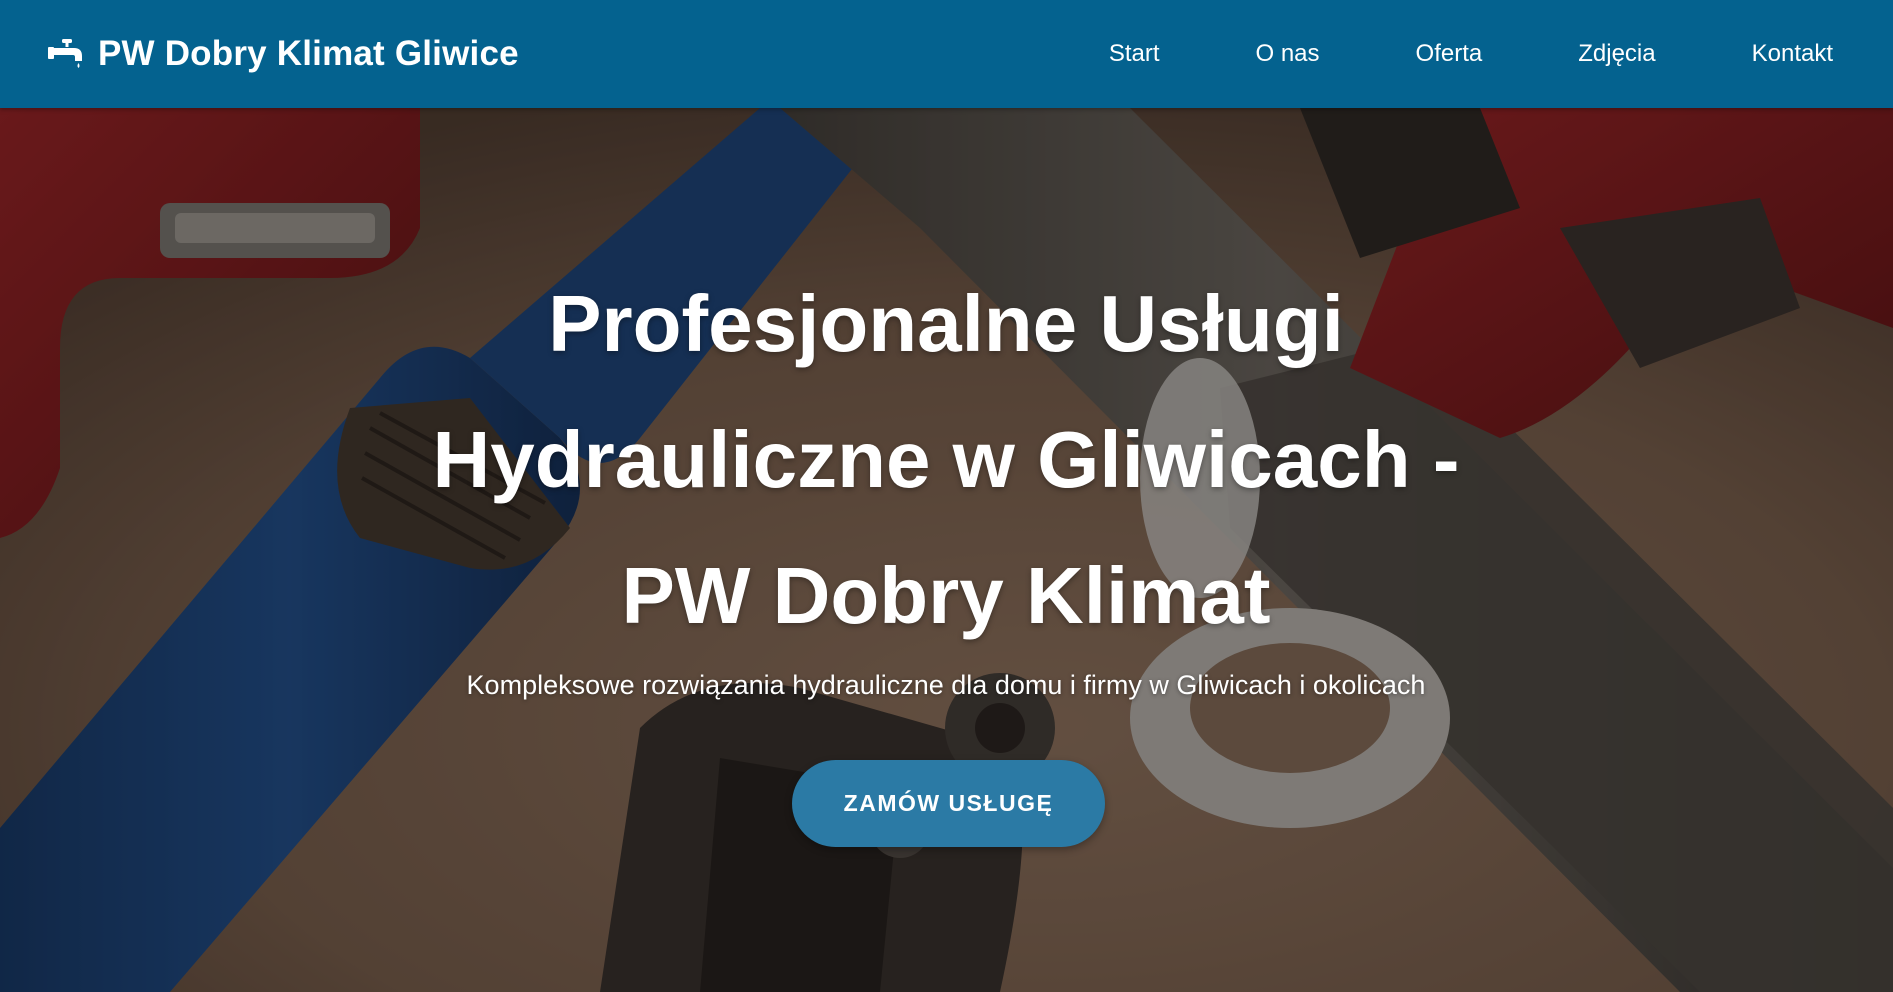 The height and width of the screenshot is (992, 1893). I want to click on nav-link-start: Start, so click(1134, 53).